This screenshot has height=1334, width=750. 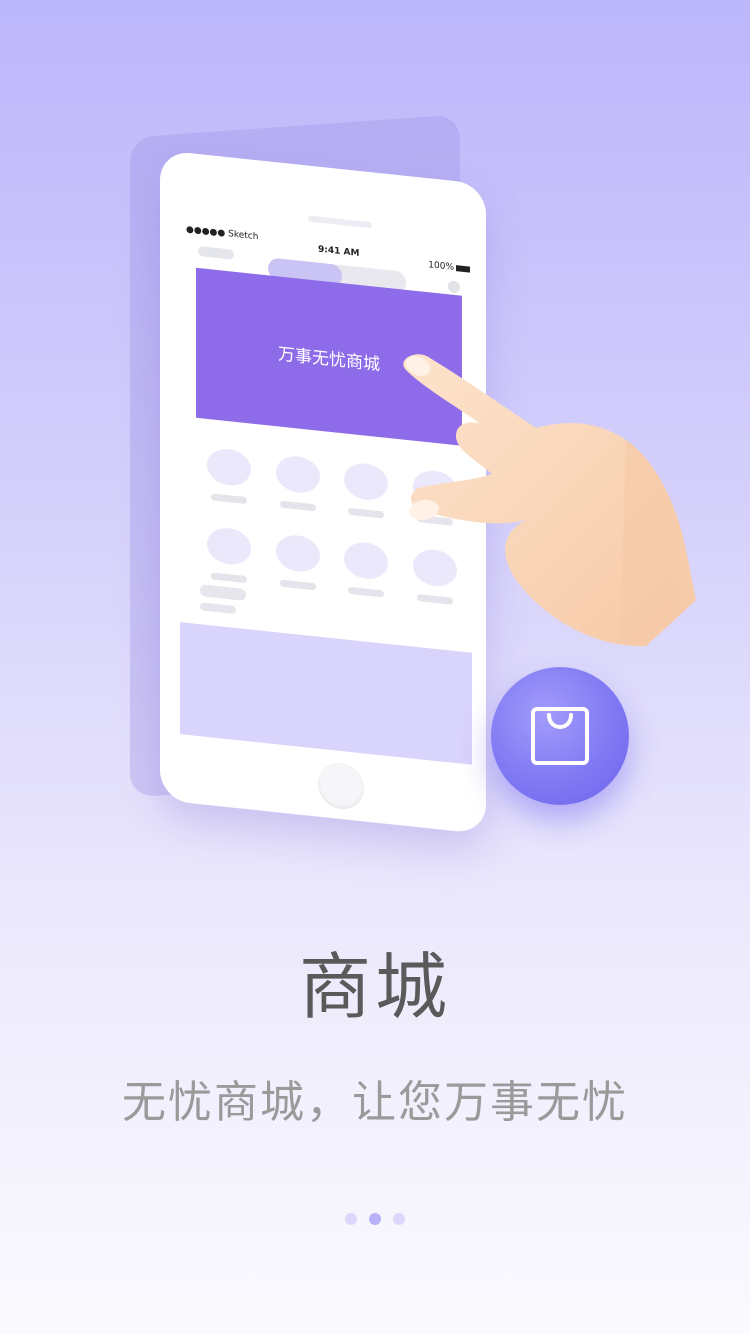 I want to click on mock-placeholder-pill, so click(x=216, y=252).